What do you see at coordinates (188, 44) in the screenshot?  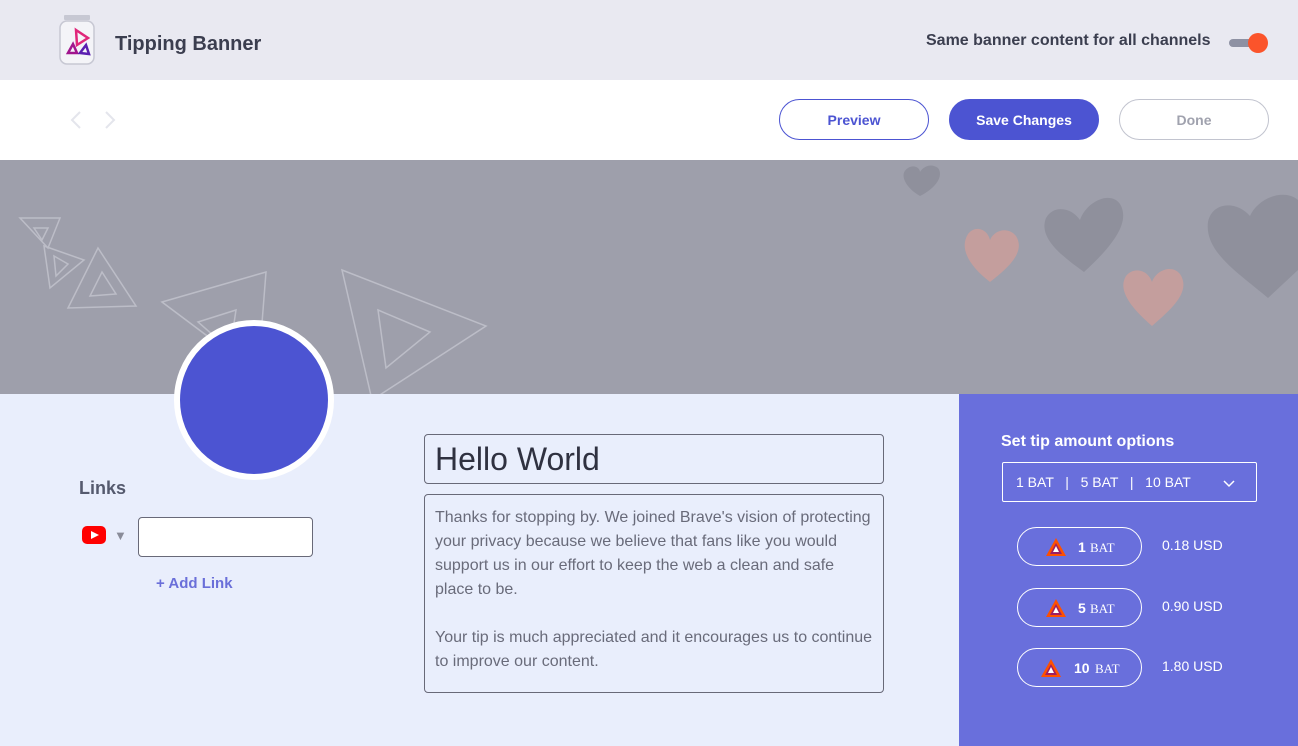 I see `page-title: Tipping Banner` at bounding box center [188, 44].